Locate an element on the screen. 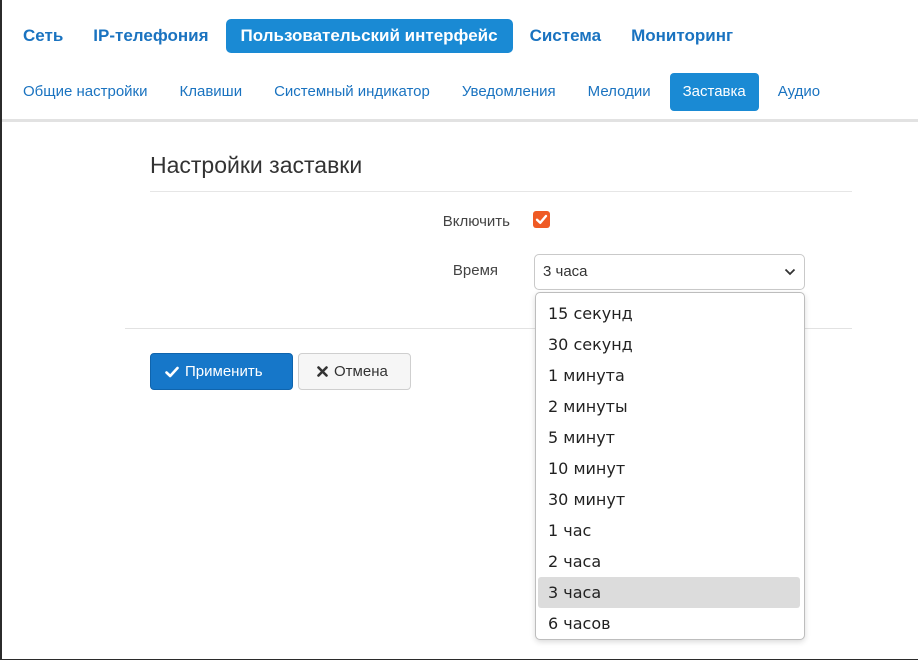 The height and width of the screenshot is (660, 918). subtab-system-indicator: Системный индикатор is located at coordinates (352, 92).